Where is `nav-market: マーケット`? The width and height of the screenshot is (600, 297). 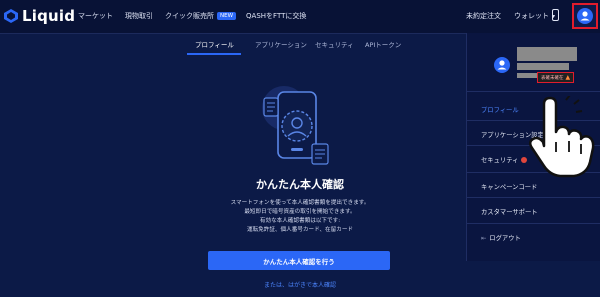 nav-market: マーケット is located at coordinates (95, 16).